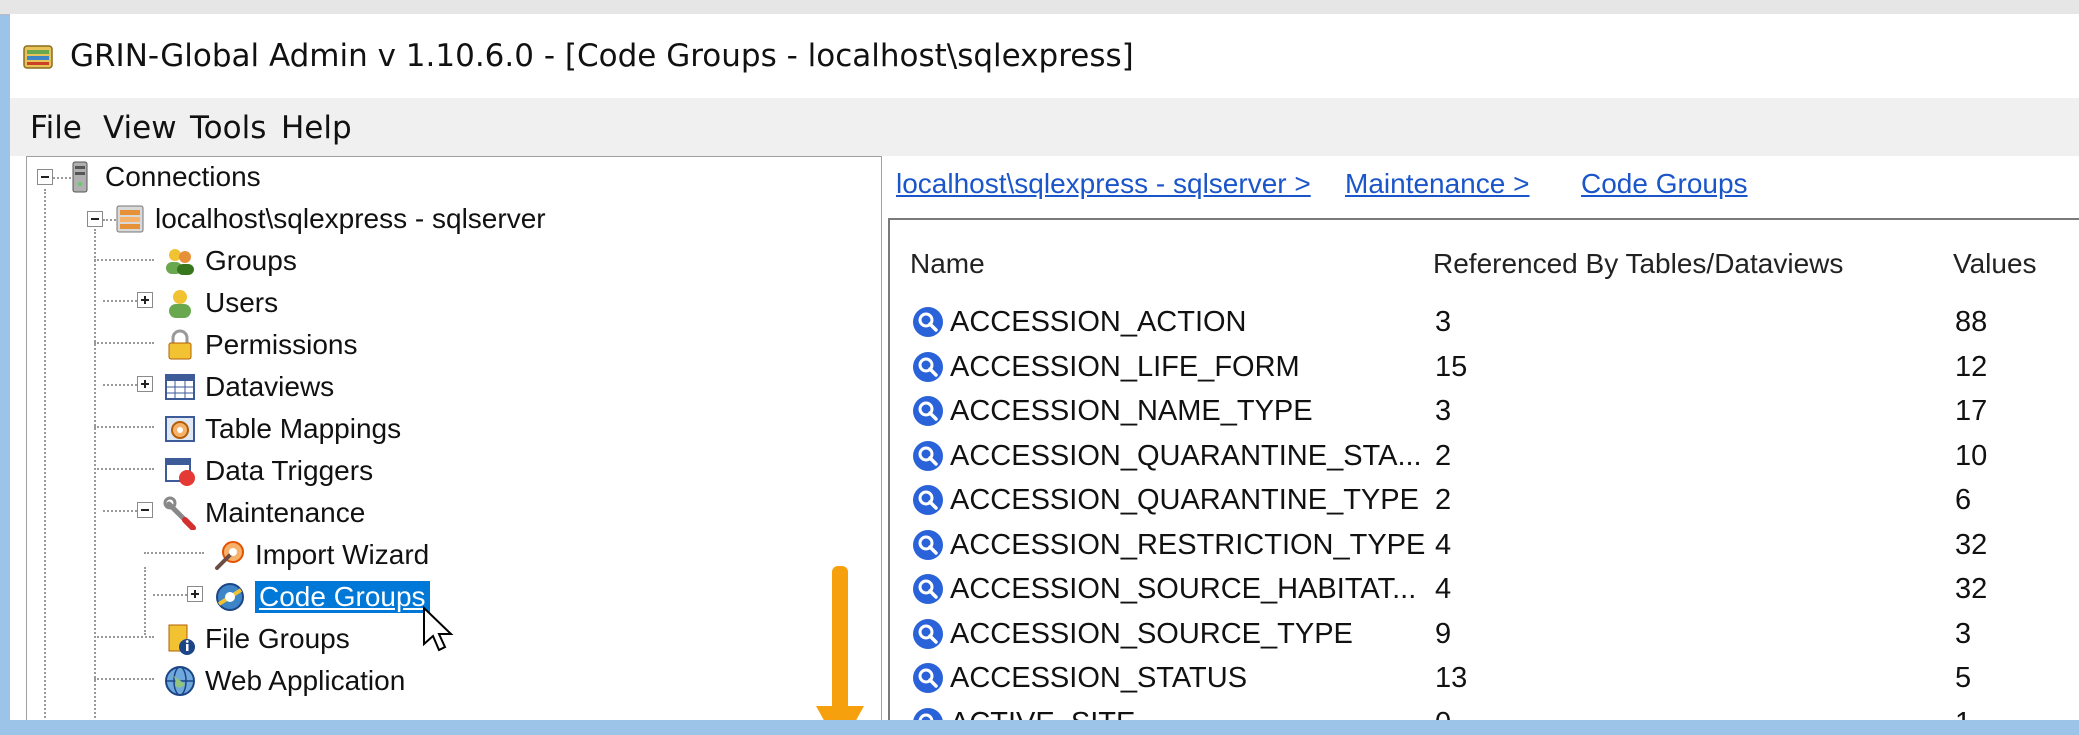 This screenshot has width=2079, height=735. What do you see at coordinates (329, 219) in the screenshot?
I see `tree-item-server: localhost\sqlexpress - sqlserver` at bounding box center [329, 219].